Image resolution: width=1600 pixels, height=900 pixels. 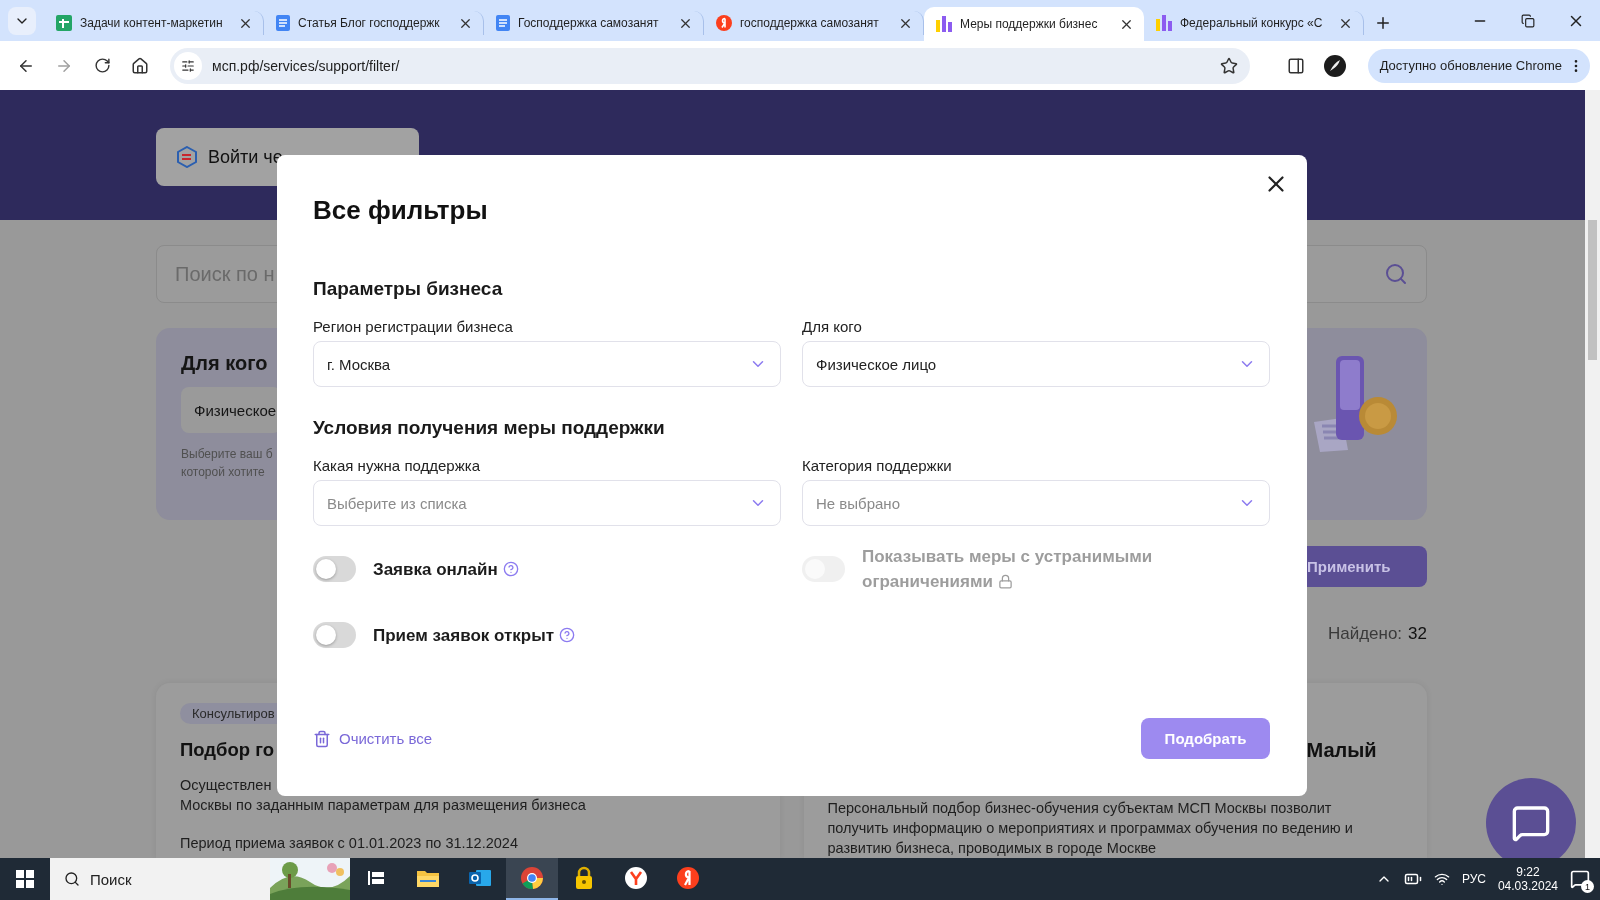 What do you see at coordinates (383, 805) in the screenshot?
I see `card-text: Москвы по заданным параметрам для размещения бизнеса` at bounding box center [383, 805].